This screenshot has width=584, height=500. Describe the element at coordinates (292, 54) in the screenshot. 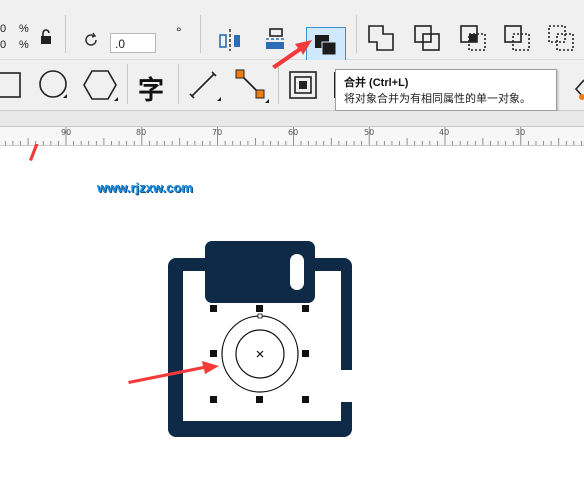

I see `arrow-to-combine-button` at that location.